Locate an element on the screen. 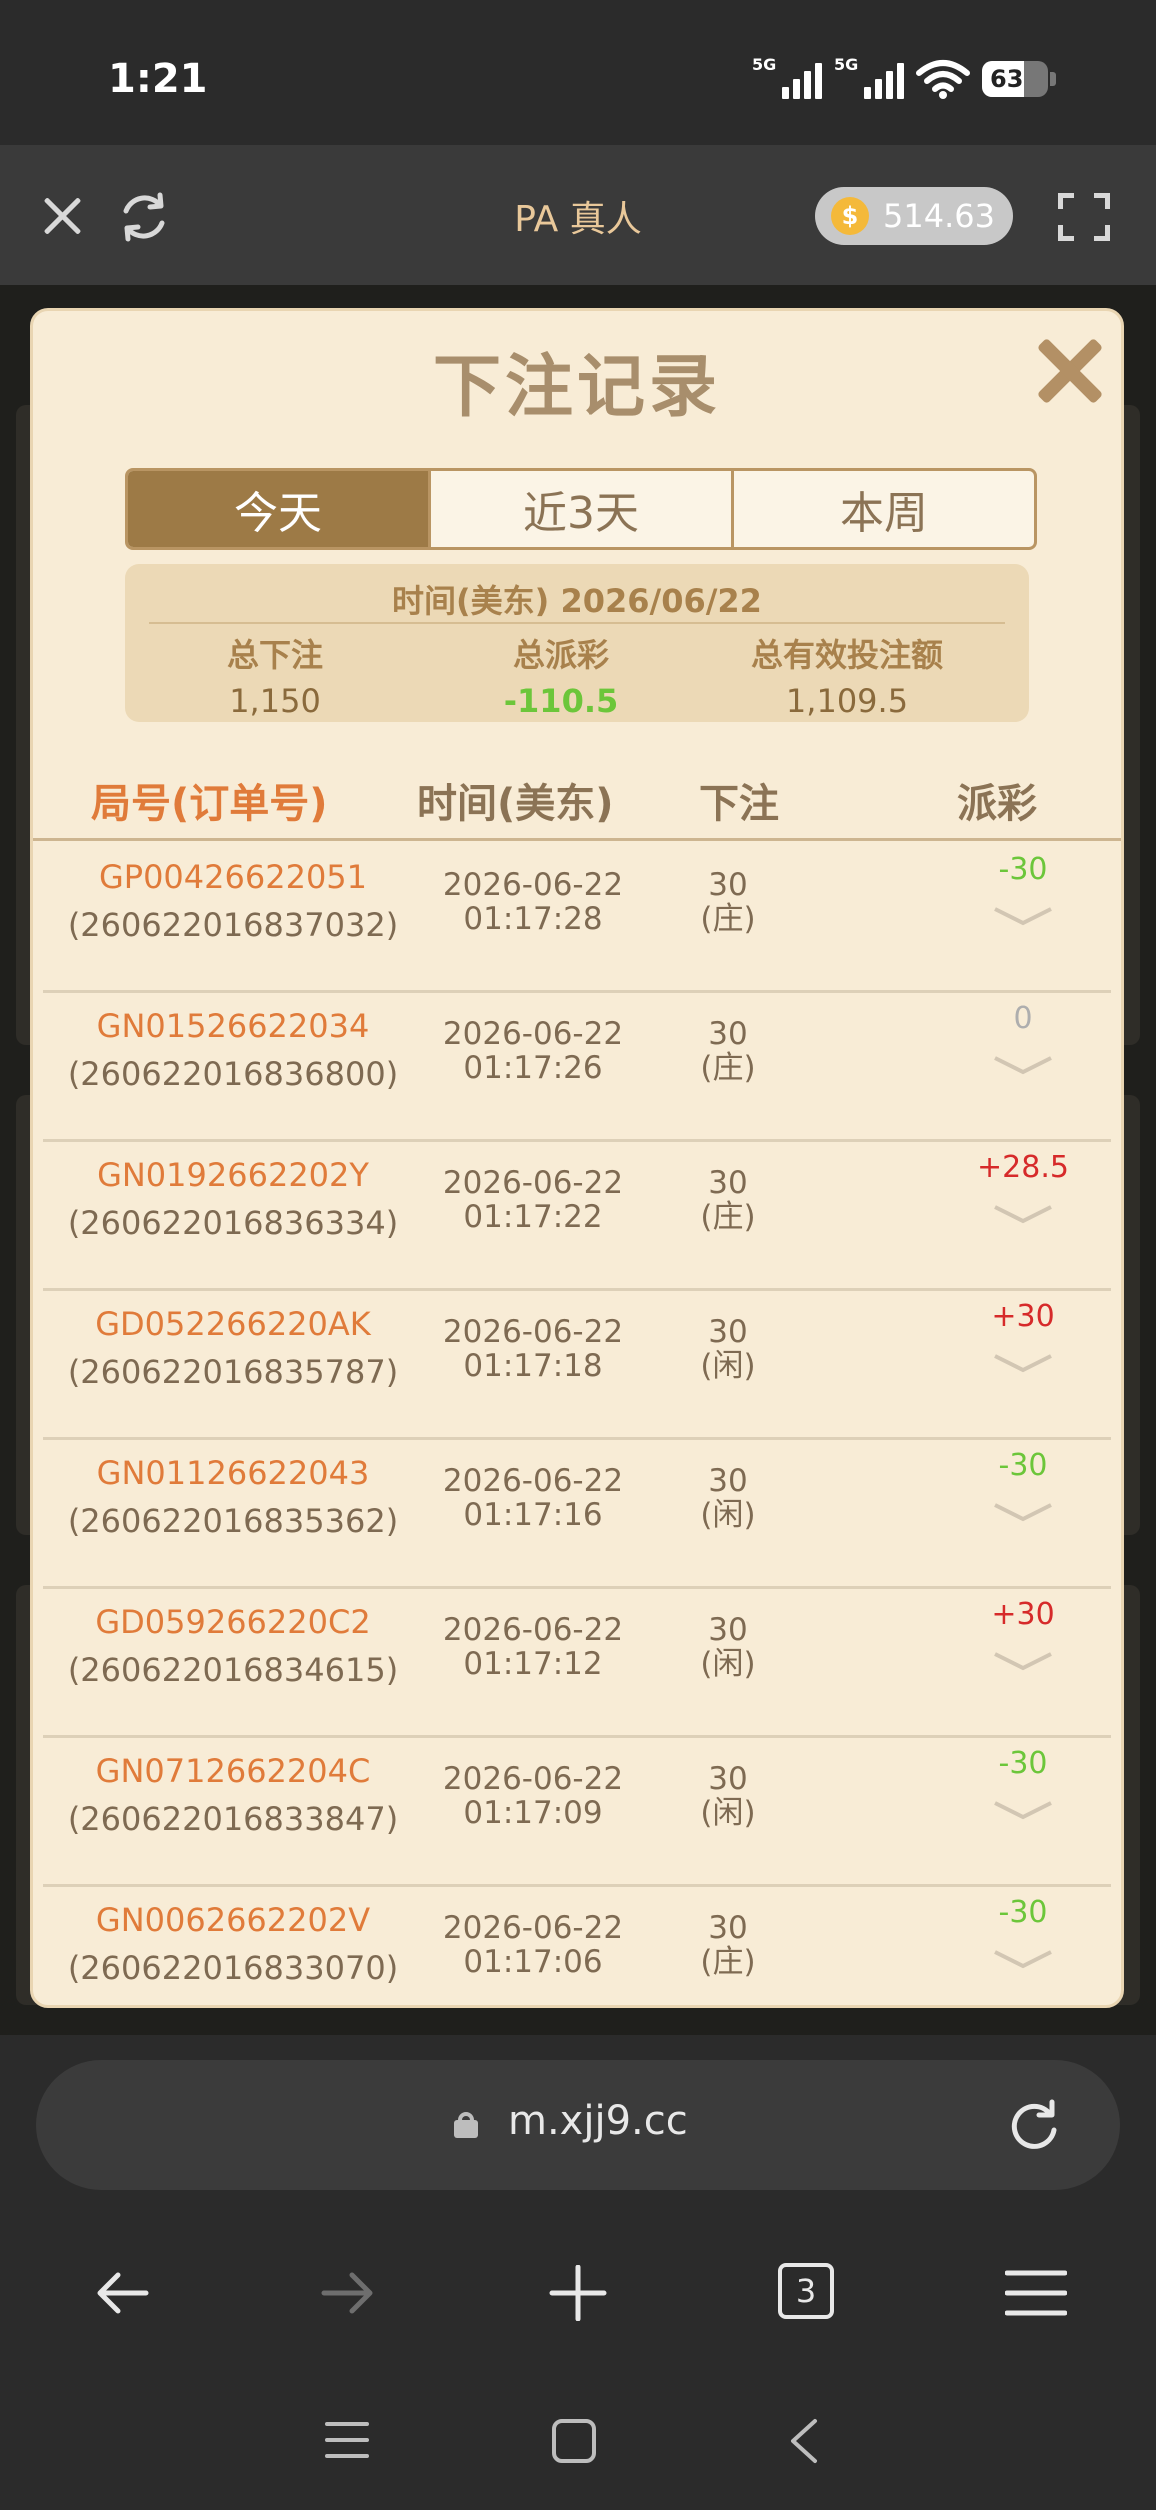 The height and width of the screenshot is (2510, 1156). total-payout: 总派彩 -110.5 is located at coordinates (561, 675).